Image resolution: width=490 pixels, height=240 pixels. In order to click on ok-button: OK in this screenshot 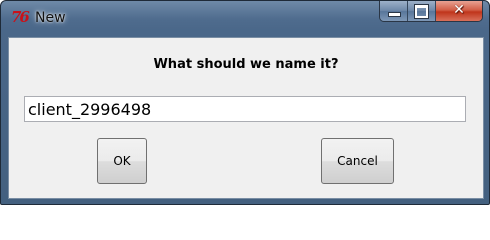, I will do `click(122, 161)`.